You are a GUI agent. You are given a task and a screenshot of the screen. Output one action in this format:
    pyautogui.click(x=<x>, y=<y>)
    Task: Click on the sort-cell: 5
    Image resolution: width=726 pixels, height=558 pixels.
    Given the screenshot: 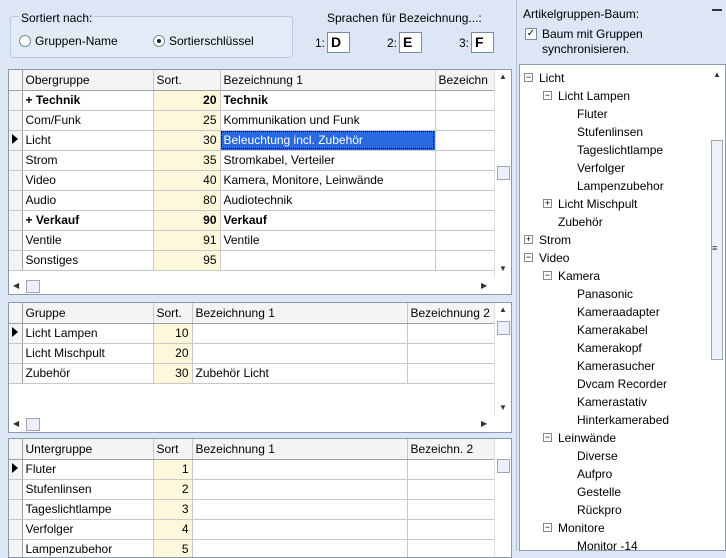 What is the action you would take?
    pyautogui.click(x=173, y=548)
    